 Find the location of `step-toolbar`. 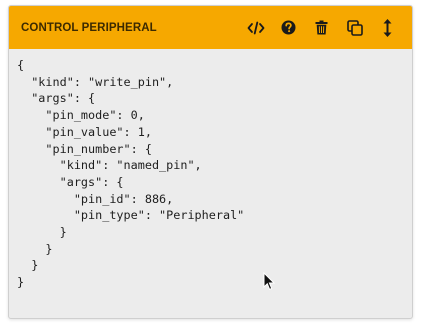

step-toolbar is located at coordinates (321, 27).